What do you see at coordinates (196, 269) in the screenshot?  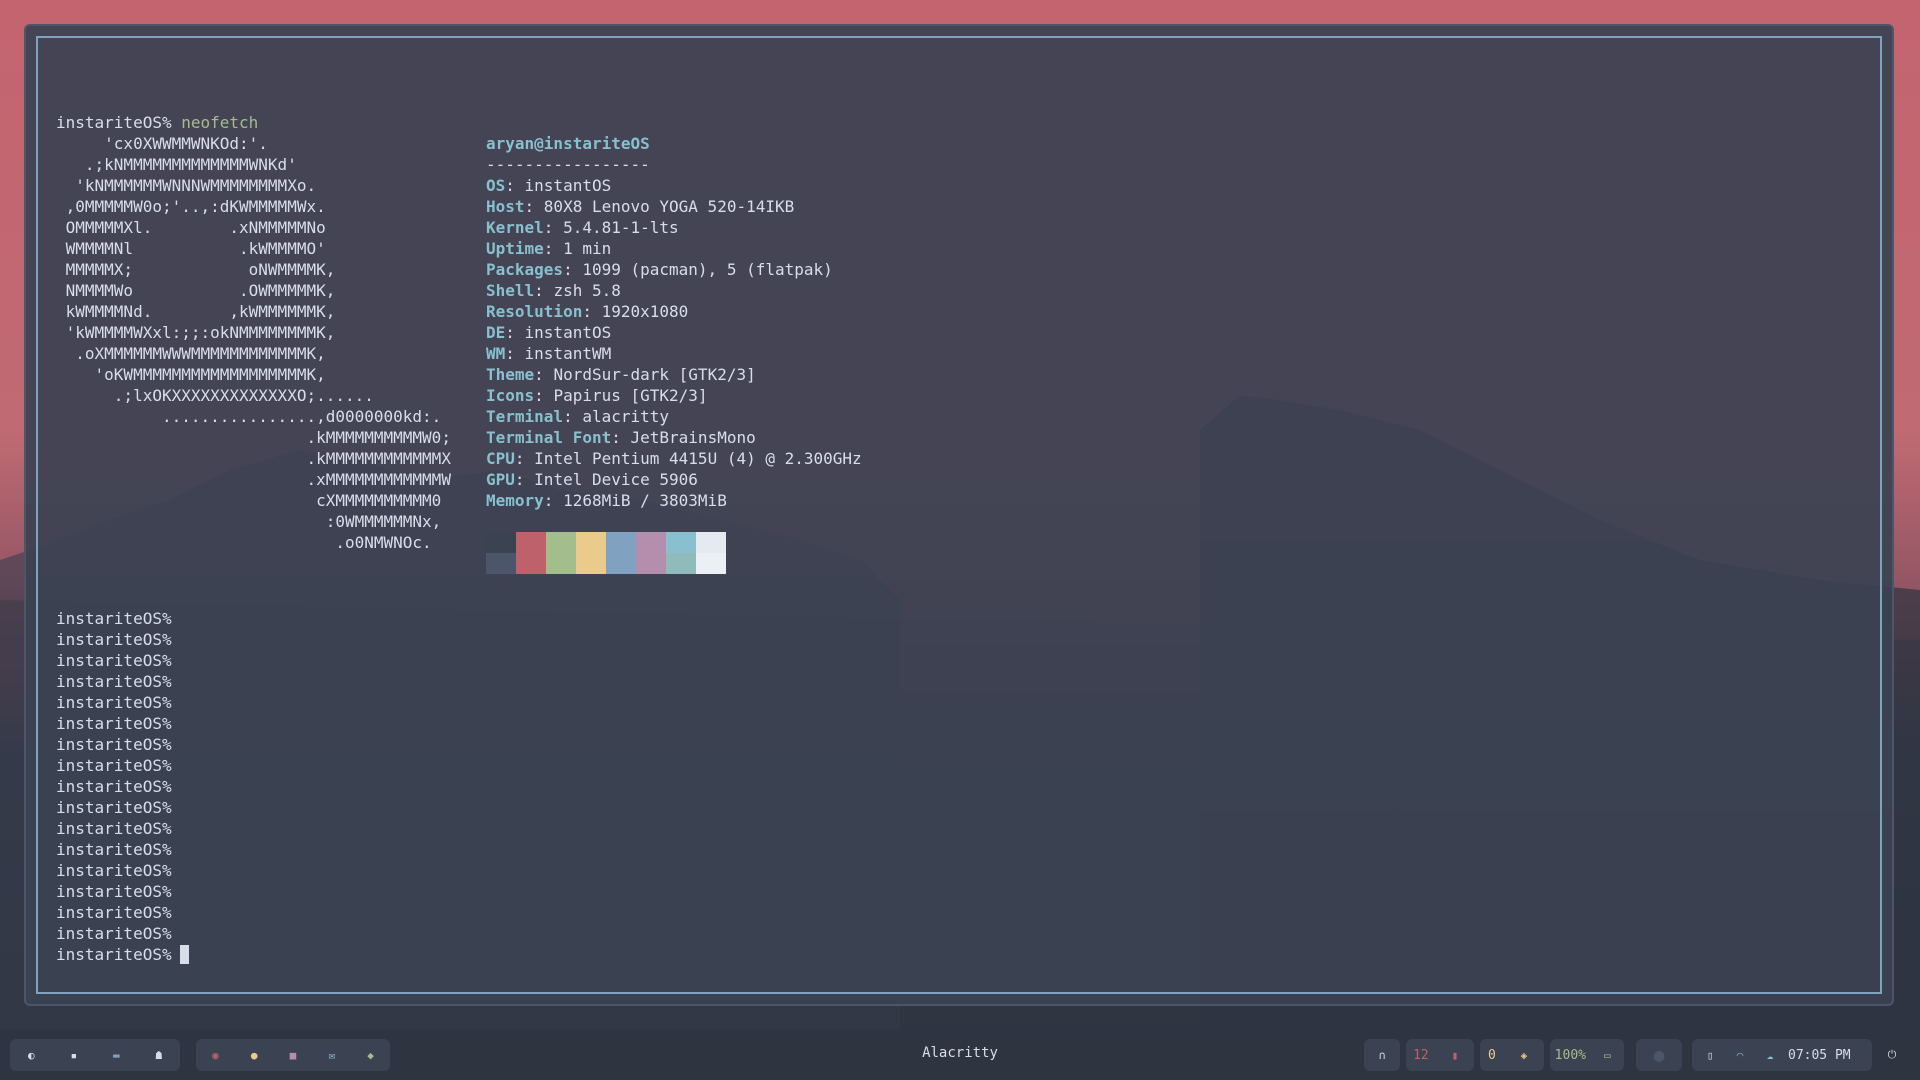 I see `ascii-logo-line: MMMMMX; oNWMMMMK,` at bounding box center [196, 269].